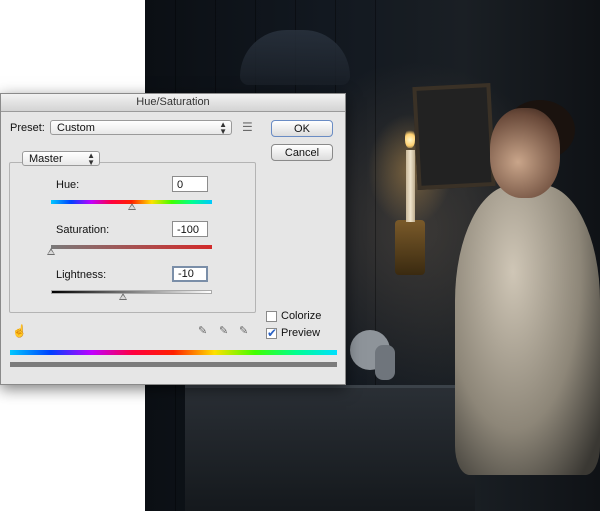  Describe the element at coordinates (410, 138) in the screenshot. I see `candle-flame` at that location.